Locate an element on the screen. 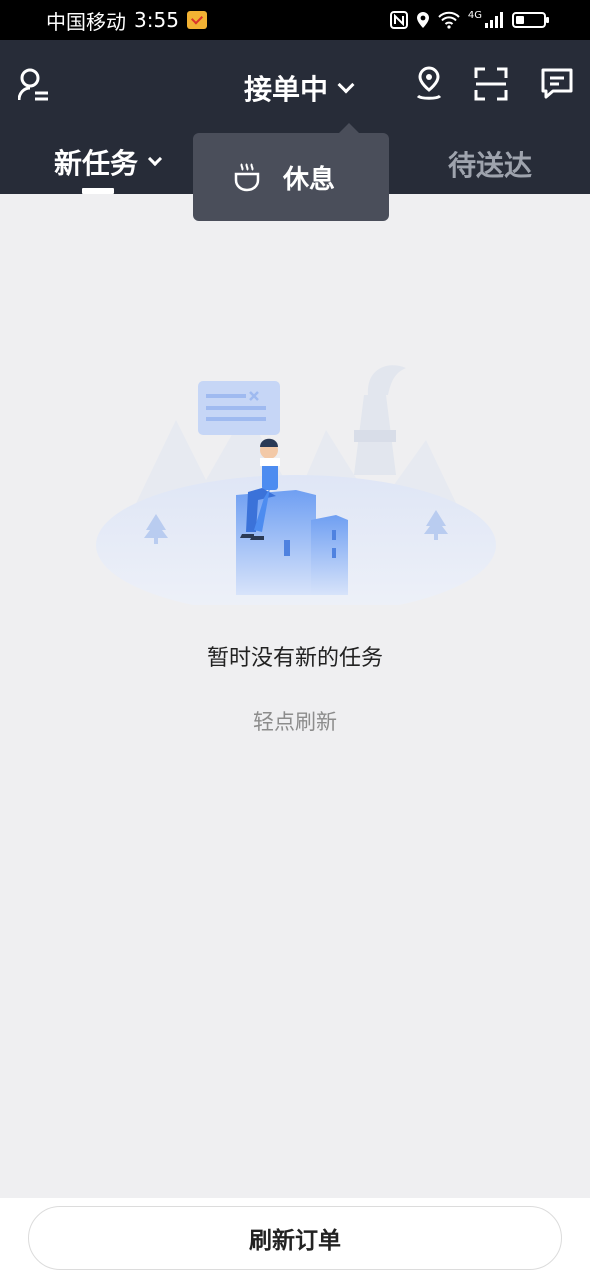  profile-icon is located at coordinates (34, 85).